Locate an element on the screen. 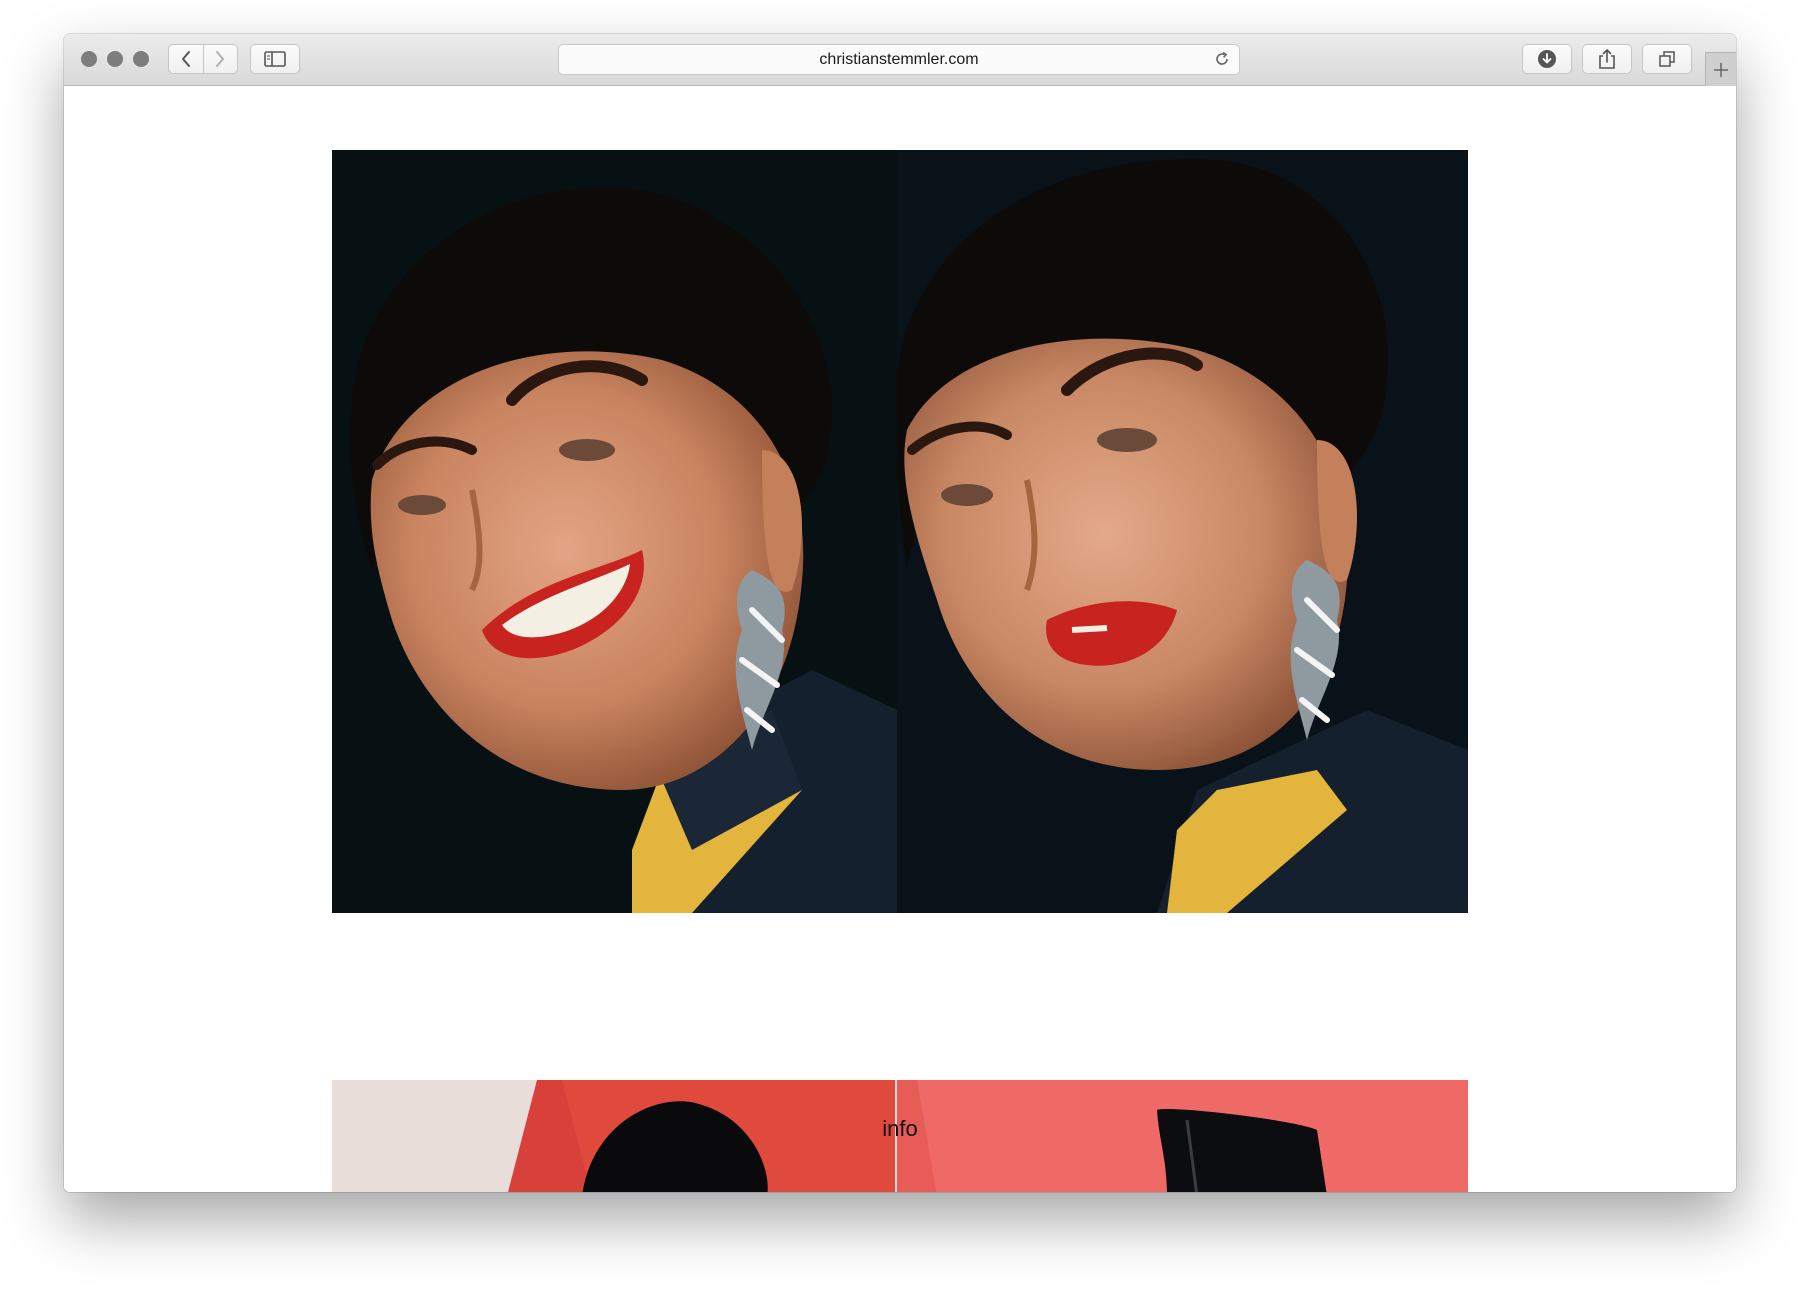 This screenshot has width=1800, height=1290. share-icon is located at coordinates (1607, 59).